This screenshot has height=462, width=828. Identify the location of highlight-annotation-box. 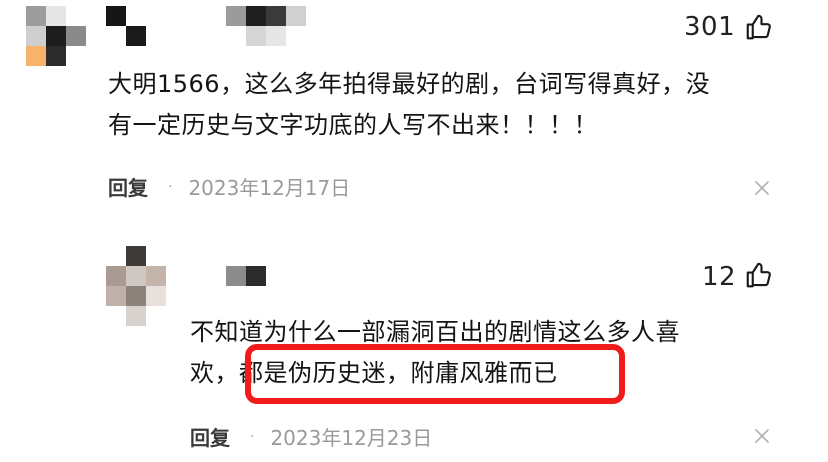
(435, 374).